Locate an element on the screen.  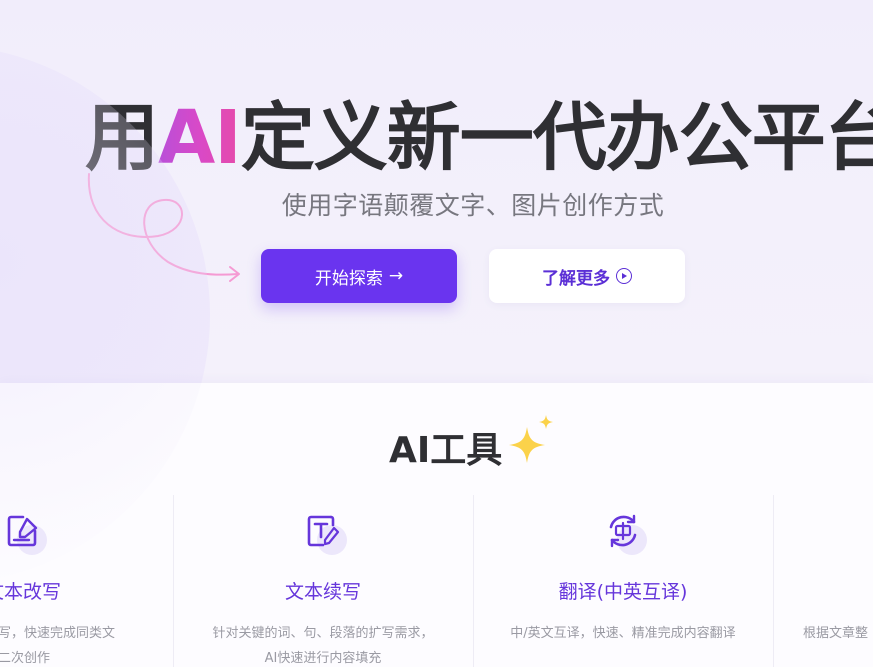
hero-title-suffix: 定义新一代办公平台 is located at coordinates (556, 138).